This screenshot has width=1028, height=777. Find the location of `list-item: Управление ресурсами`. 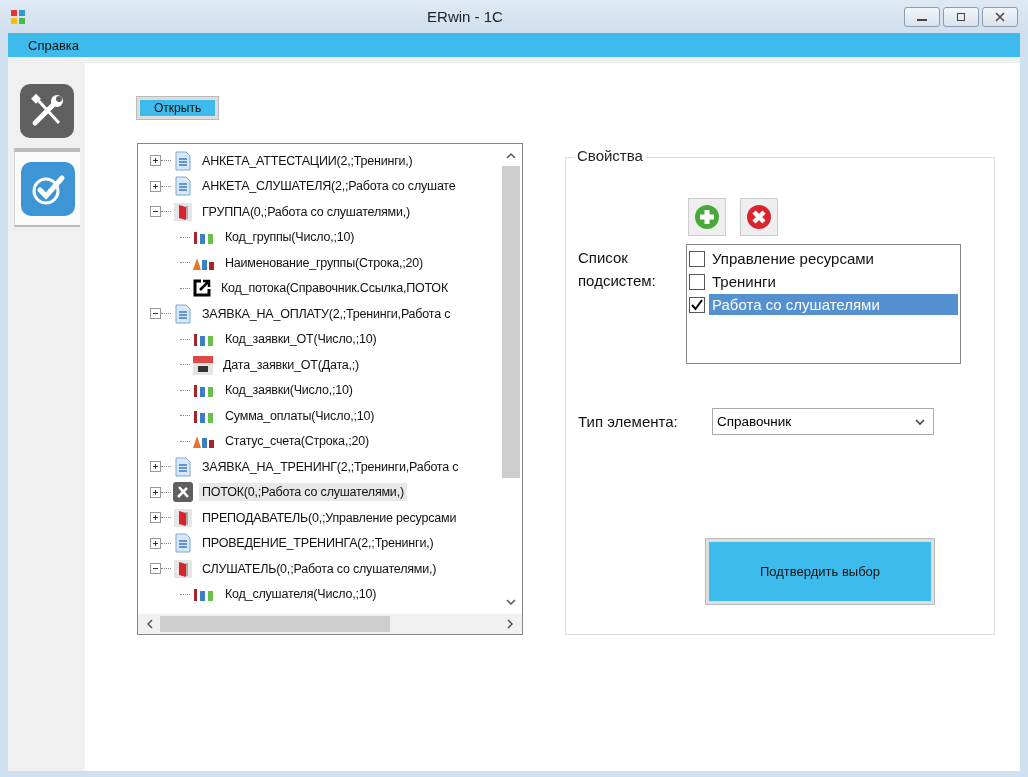

list-item: Управление ресурсами is located at coordinates (833, 258).